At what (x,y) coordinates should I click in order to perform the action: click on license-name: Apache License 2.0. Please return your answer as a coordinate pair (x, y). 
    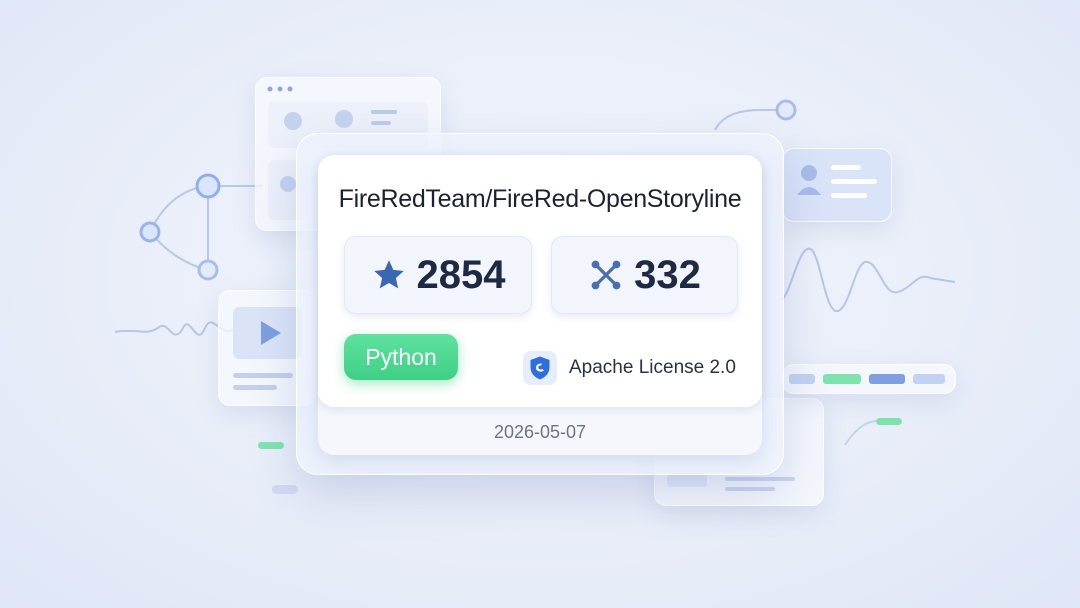
    Looking at the image, I should click on (652, 367).